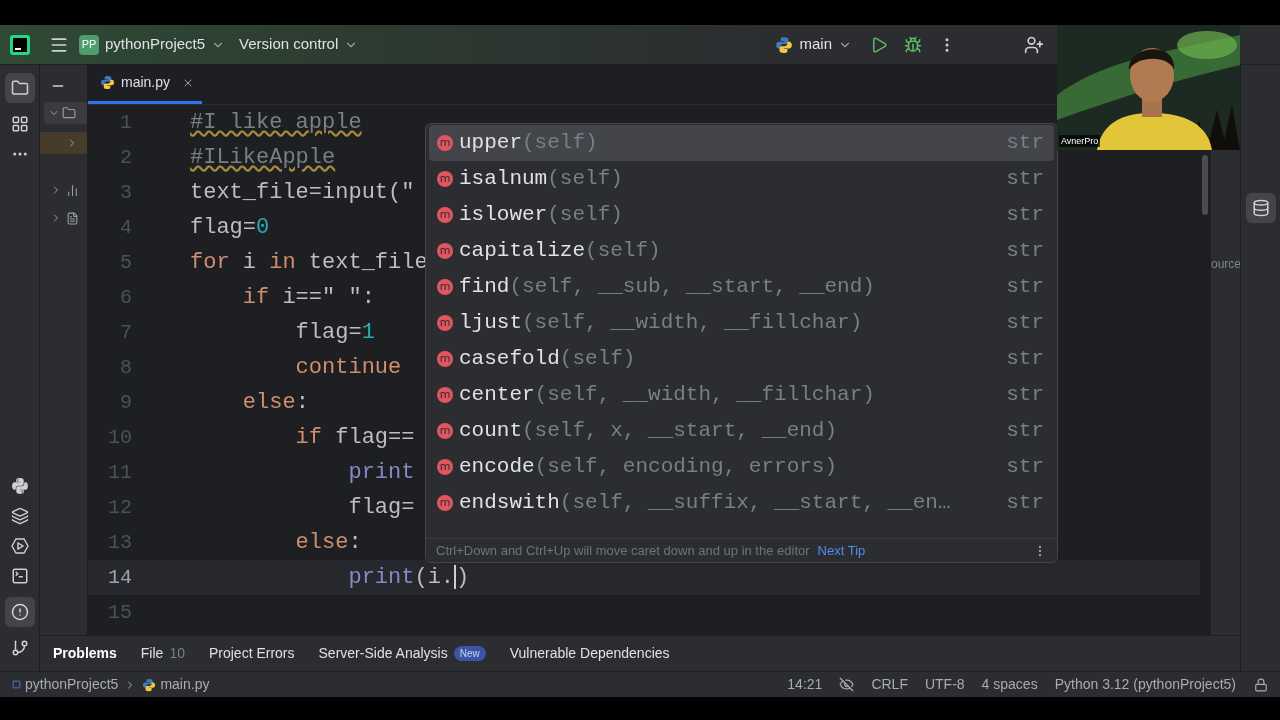 The image size is (1280, 720). Describe the element at coordinates (230, 228) in the screenshot. I see `code-line: flag=0` at that location.